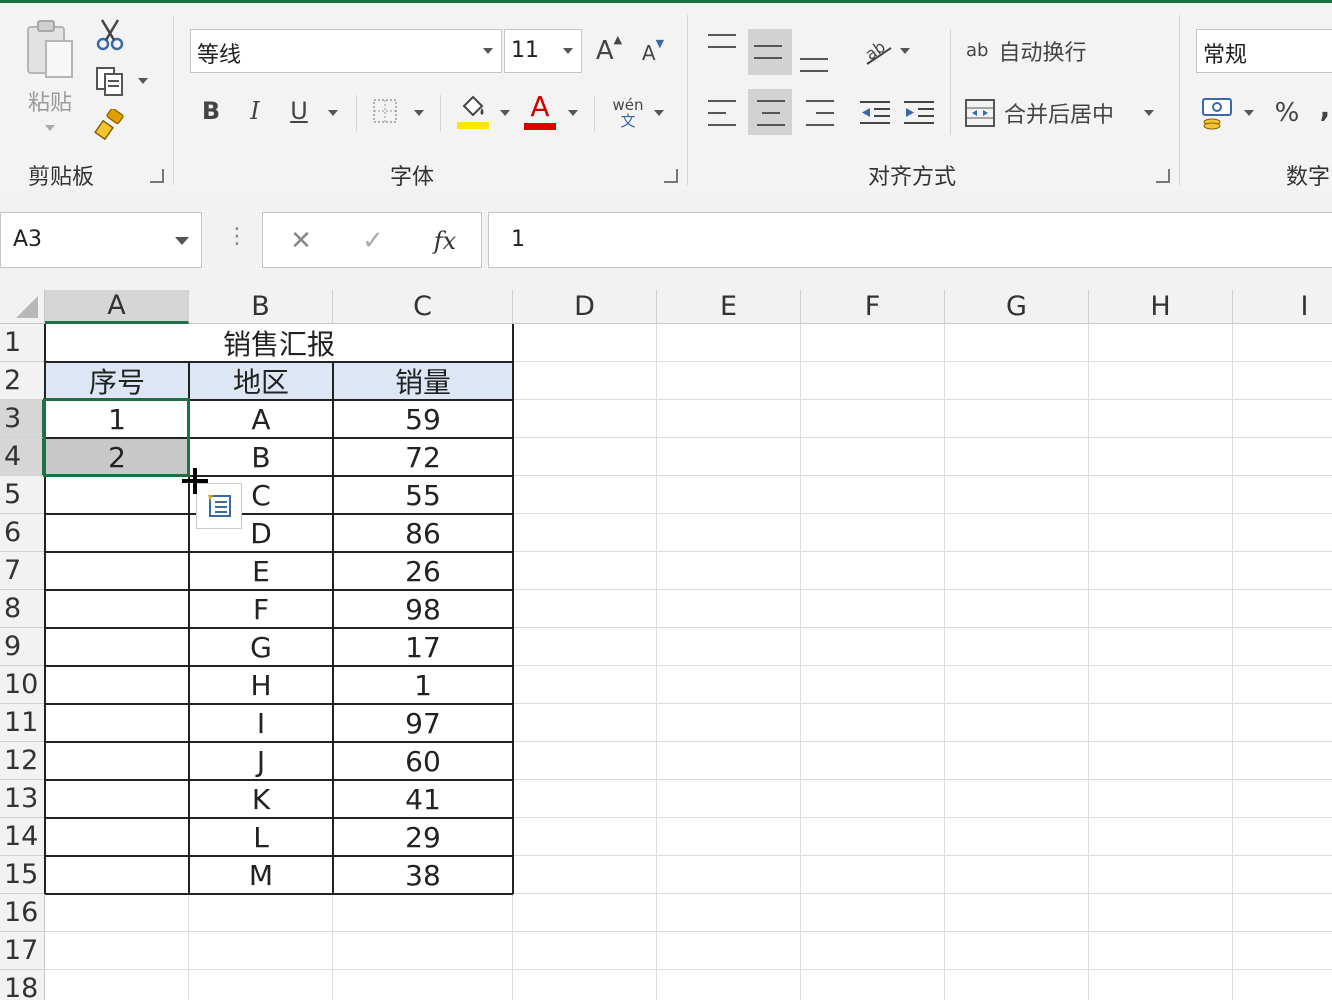  Describe the element at coordinates (628, 113) in the screenshot. I see `phonetic-button: wén 文` at that location.